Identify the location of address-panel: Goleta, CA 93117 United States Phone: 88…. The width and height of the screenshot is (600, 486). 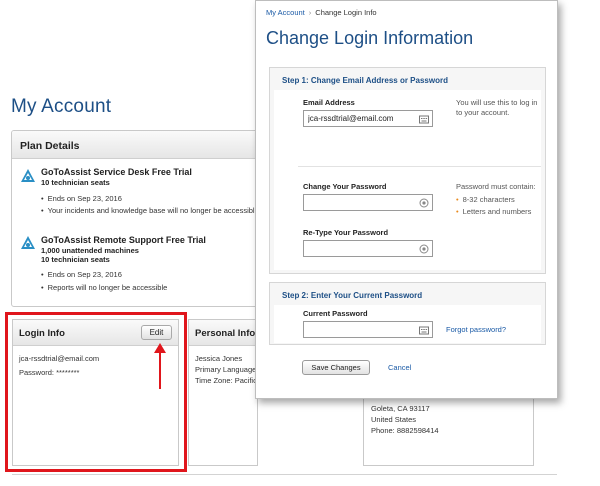
(448, 432).